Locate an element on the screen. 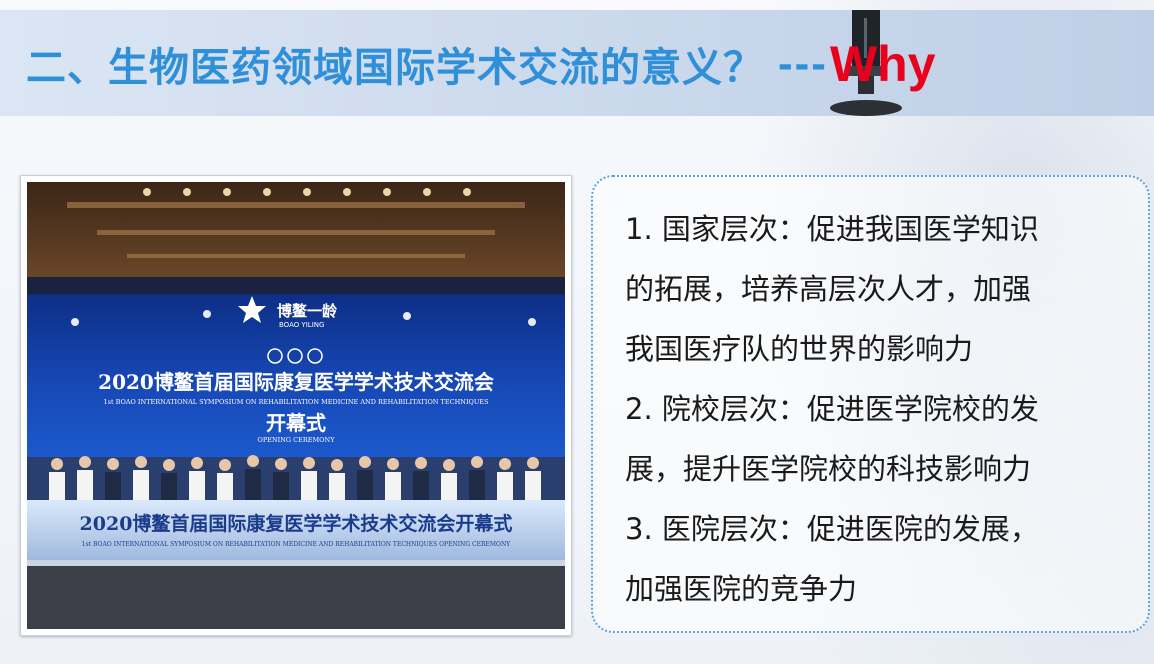 This screenshot has width=1154, height=664. panel-line: 展，提升医学院校的科技影响力 is located at coordinates (828, 469).